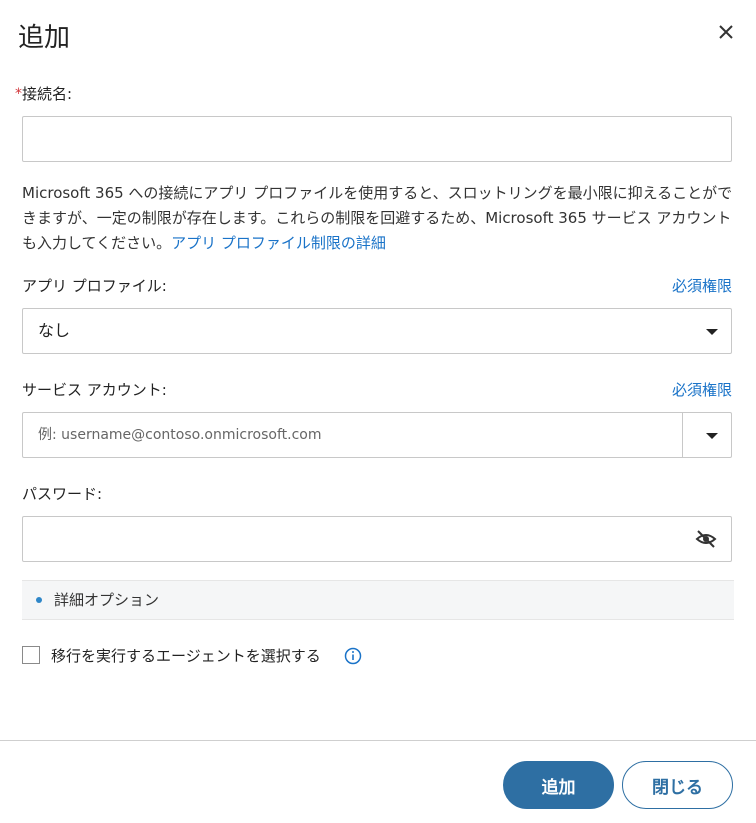 Image resolution: width=756 pixels, height=823 pixels. Describe the element at coordinates (377, 435) in the screenshot. I see `service-account-combobox: 例: username@contoso.onmicrosoft.com` at that location.